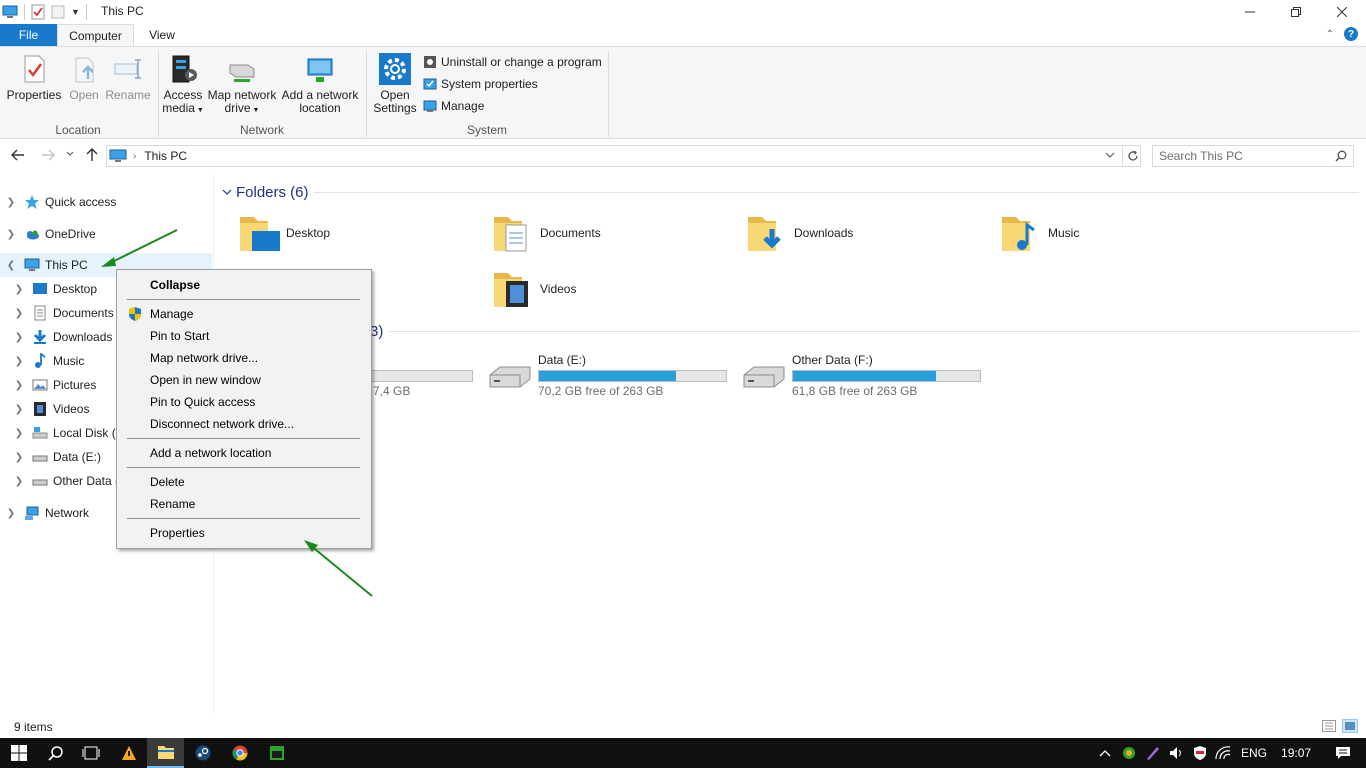 This screenshot has width=1366, height=768. Describe the element at coordinates (1153, 753) in the screenshot. I see `pen-icon` at that location.